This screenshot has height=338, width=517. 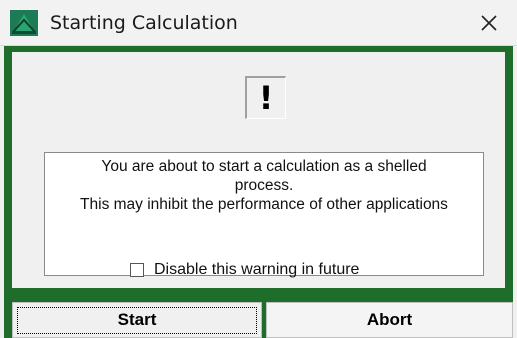 What do you see at coordinates (144, 23) in the screenshot?
I see `window-title: Starting Calculation` at bounding box center [144, 23].